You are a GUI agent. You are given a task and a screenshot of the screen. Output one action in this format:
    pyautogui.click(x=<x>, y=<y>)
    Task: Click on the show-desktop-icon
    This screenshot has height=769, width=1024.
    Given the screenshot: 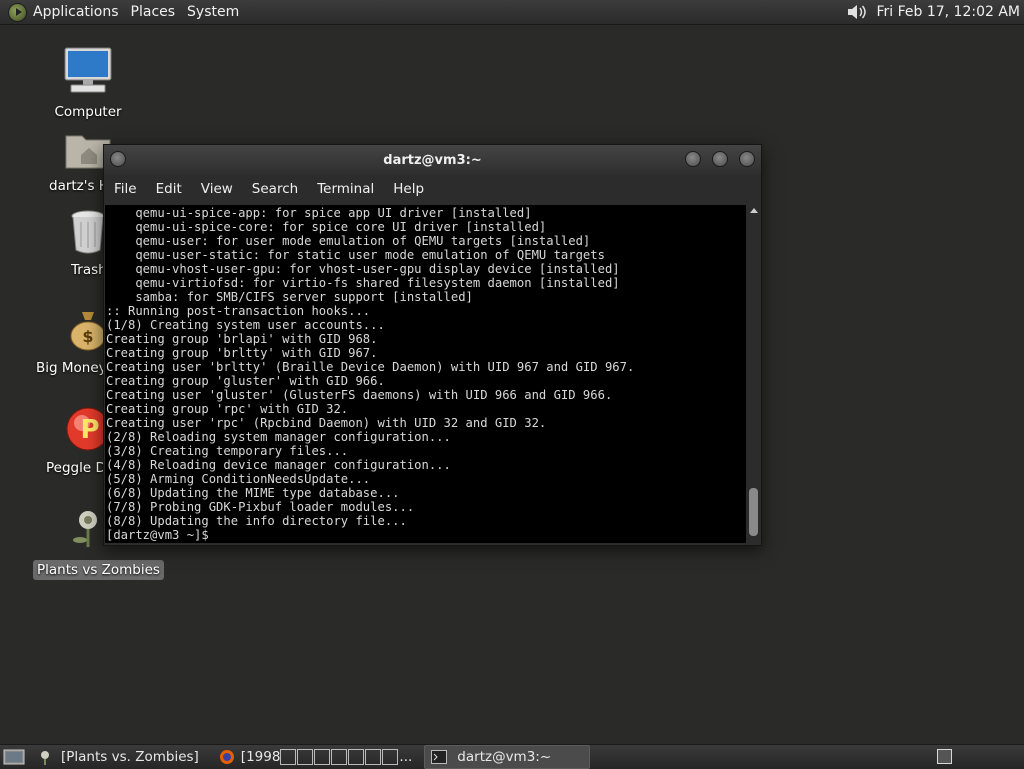 What is the action you would take?
    pyautogui.click(x=14, y=757)
    